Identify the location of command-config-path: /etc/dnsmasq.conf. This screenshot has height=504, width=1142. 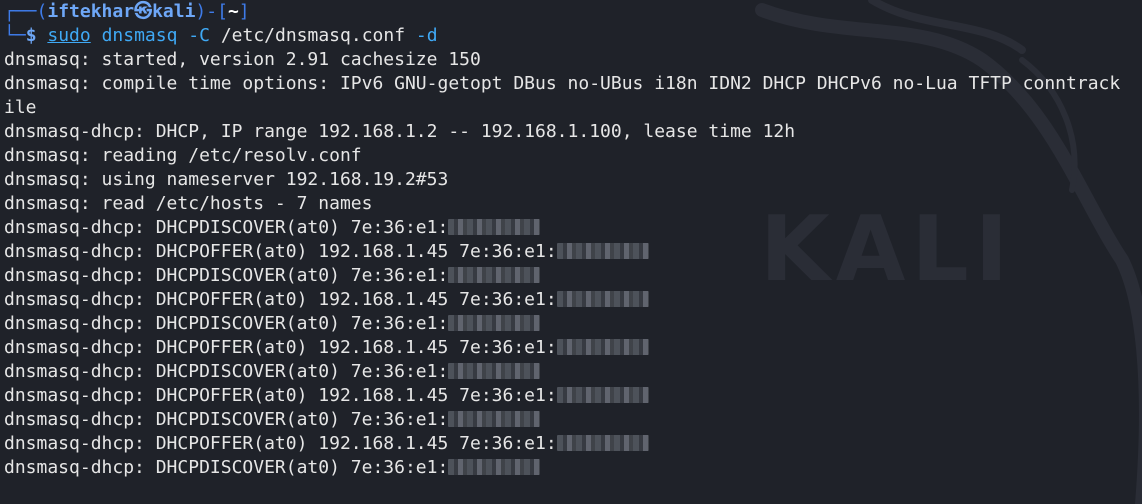
(313, 35).